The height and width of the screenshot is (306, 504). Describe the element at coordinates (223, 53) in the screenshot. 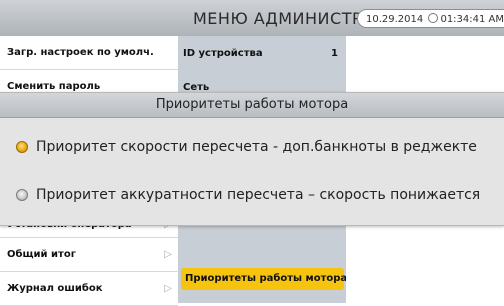

I see `device-id-label: ID устройства` at that location.